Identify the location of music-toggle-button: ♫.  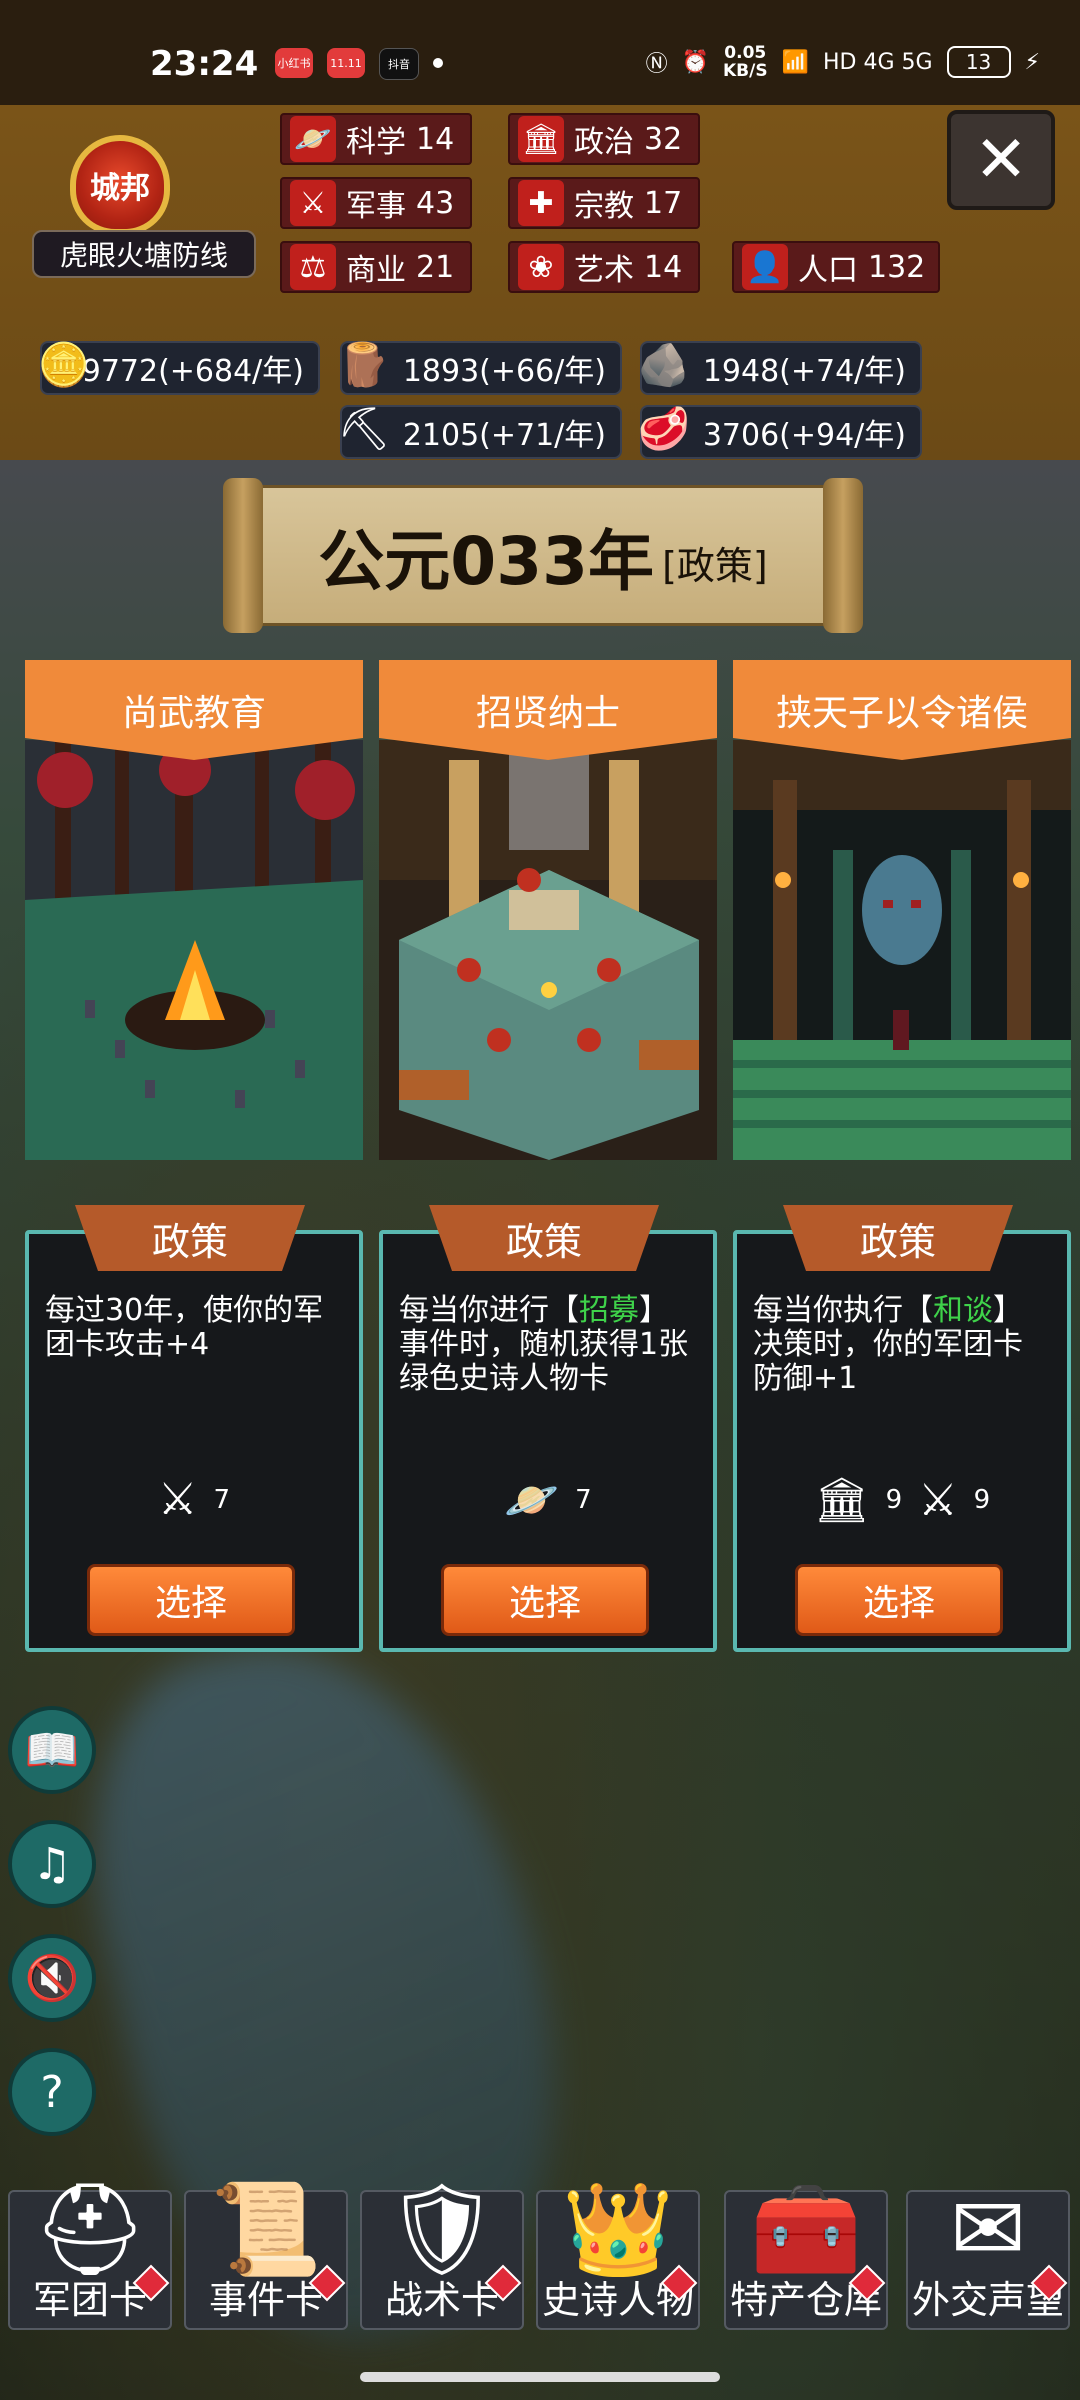
(52, 1864).